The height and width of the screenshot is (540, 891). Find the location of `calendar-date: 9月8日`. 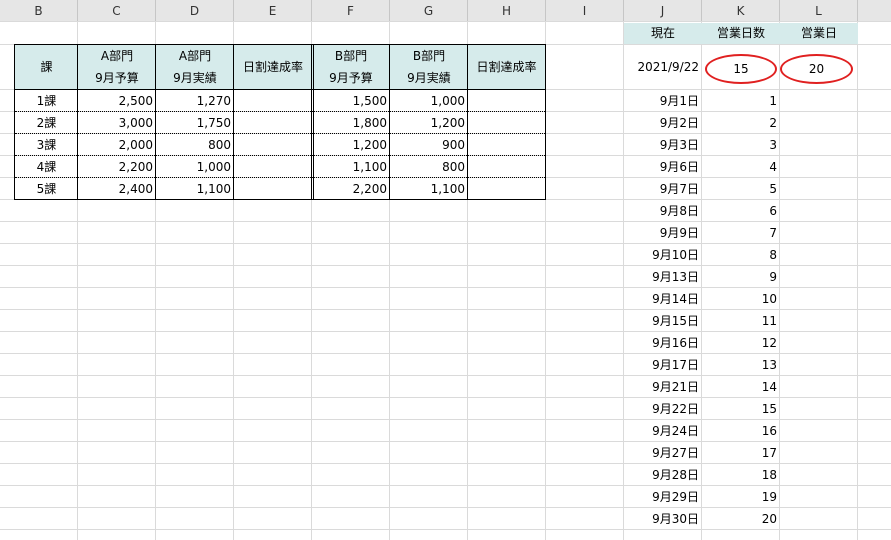

calendar-date: 9月8日 is located at coordinates (663, 211).